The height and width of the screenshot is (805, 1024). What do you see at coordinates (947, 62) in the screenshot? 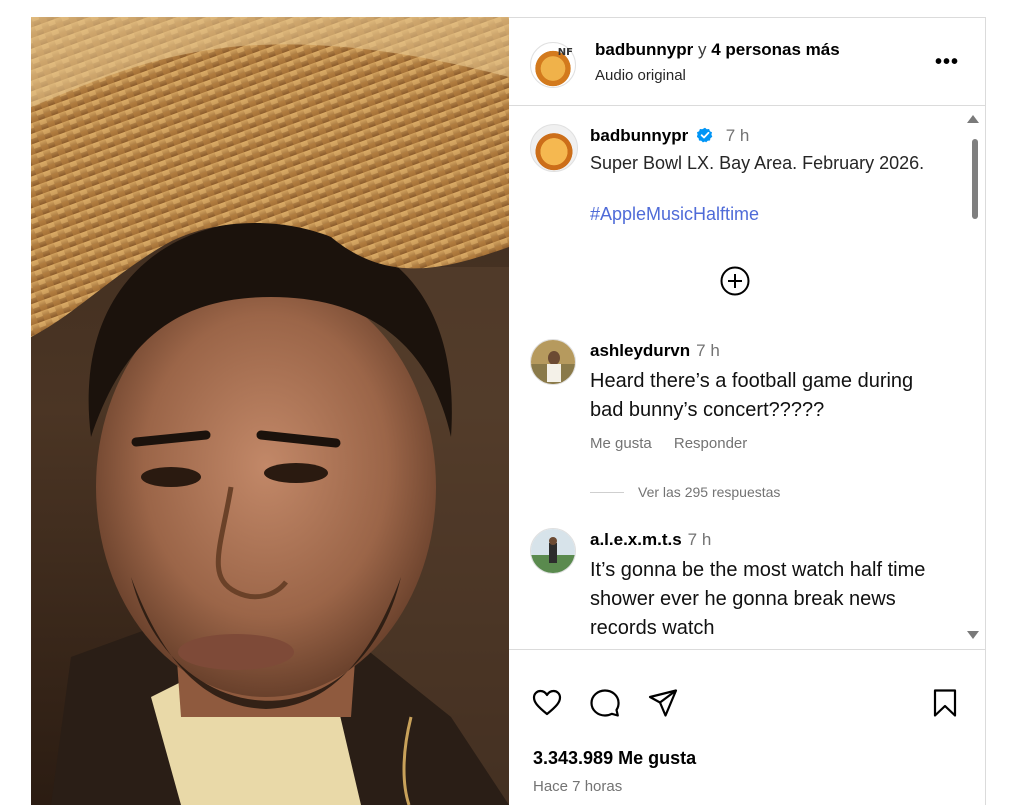
I see `more-icon: •••` at bounding box center [947, 62].